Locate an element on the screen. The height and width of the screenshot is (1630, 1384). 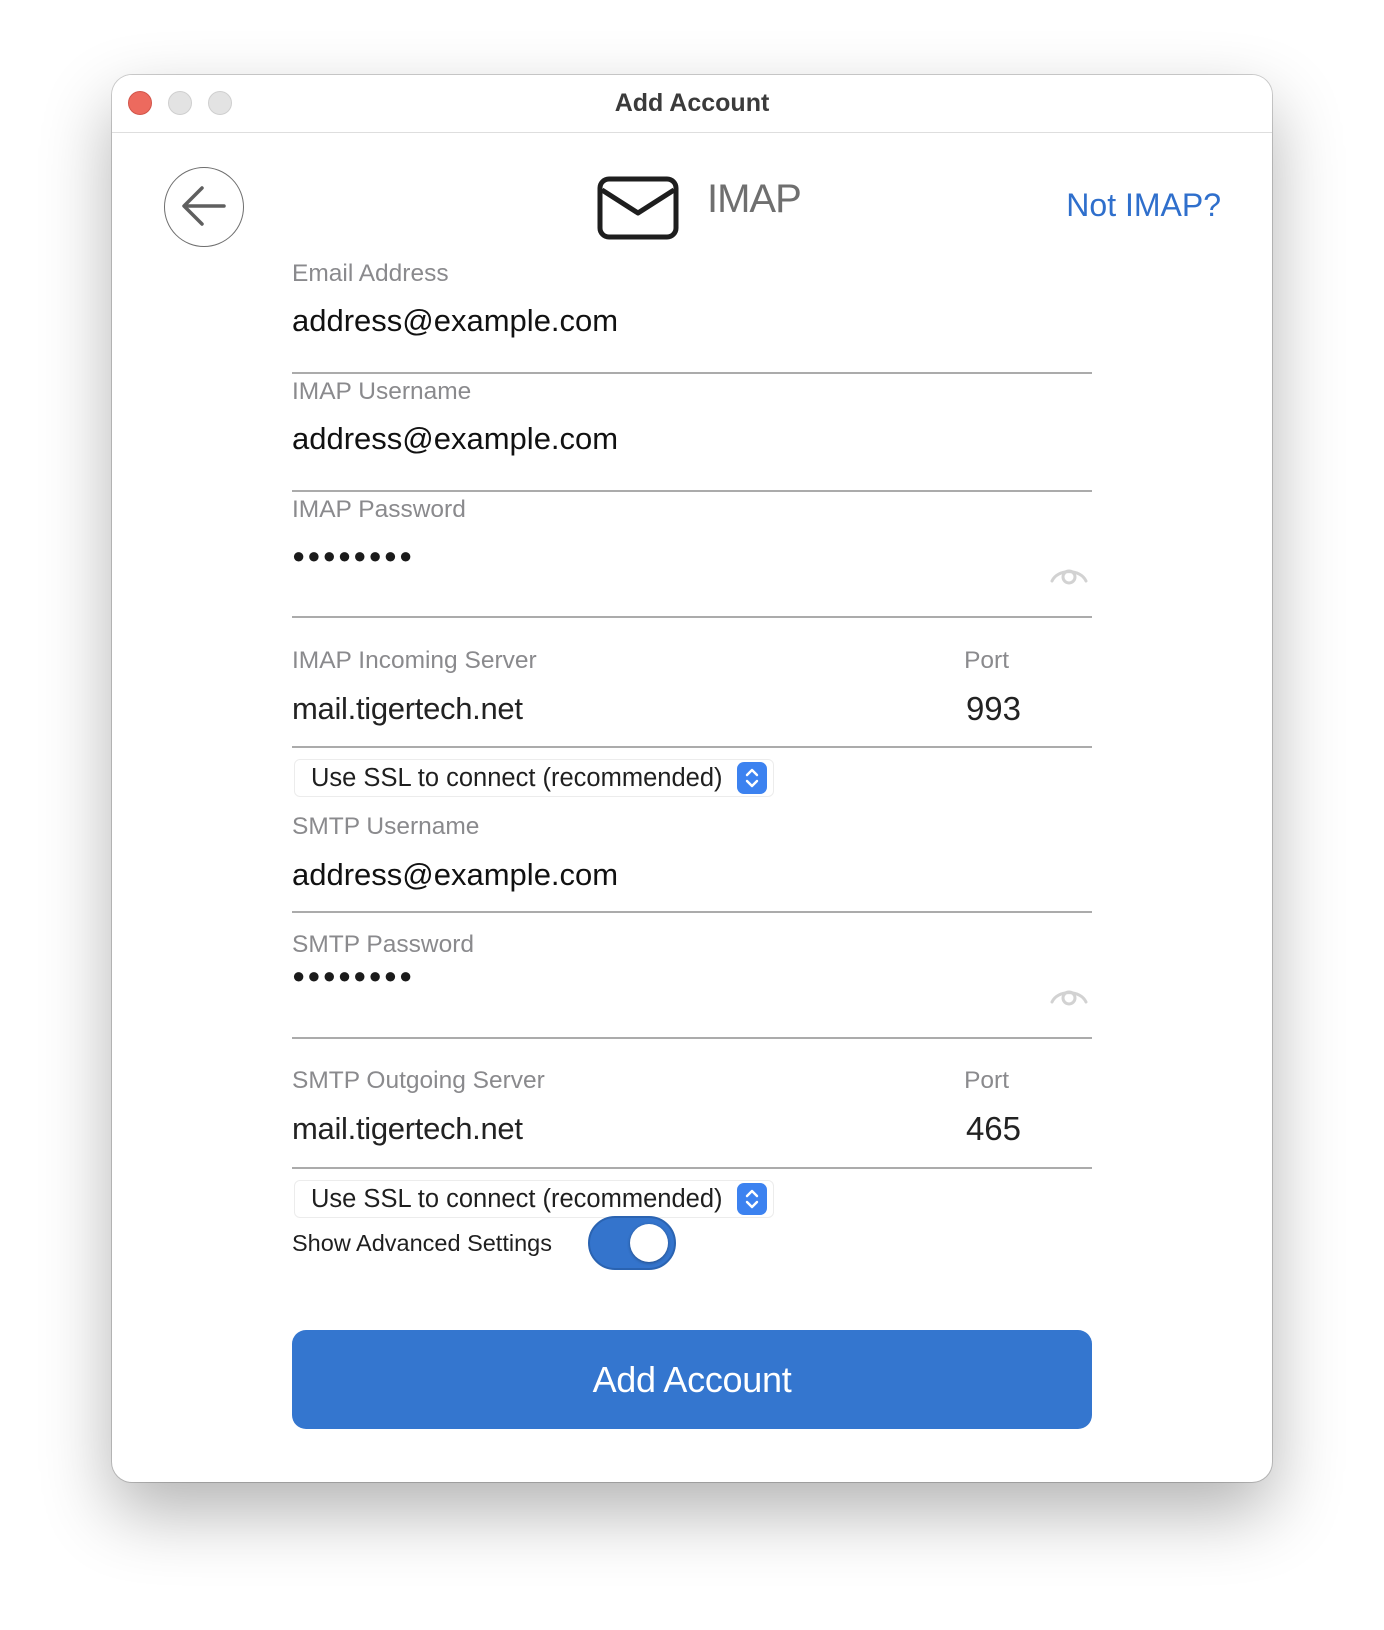
imap-port-label: Port is located at coordinates (986, 660).